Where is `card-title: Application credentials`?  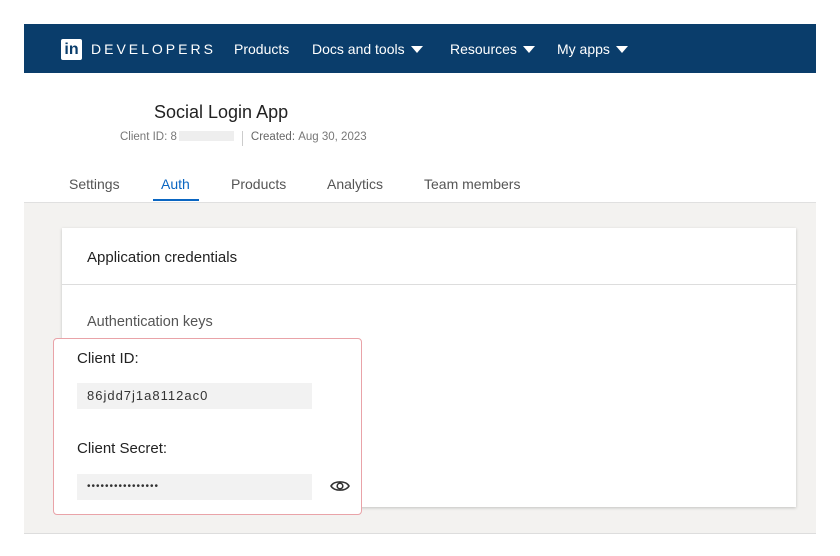
card-title: Application credentials is located at coordinates (162, 257).